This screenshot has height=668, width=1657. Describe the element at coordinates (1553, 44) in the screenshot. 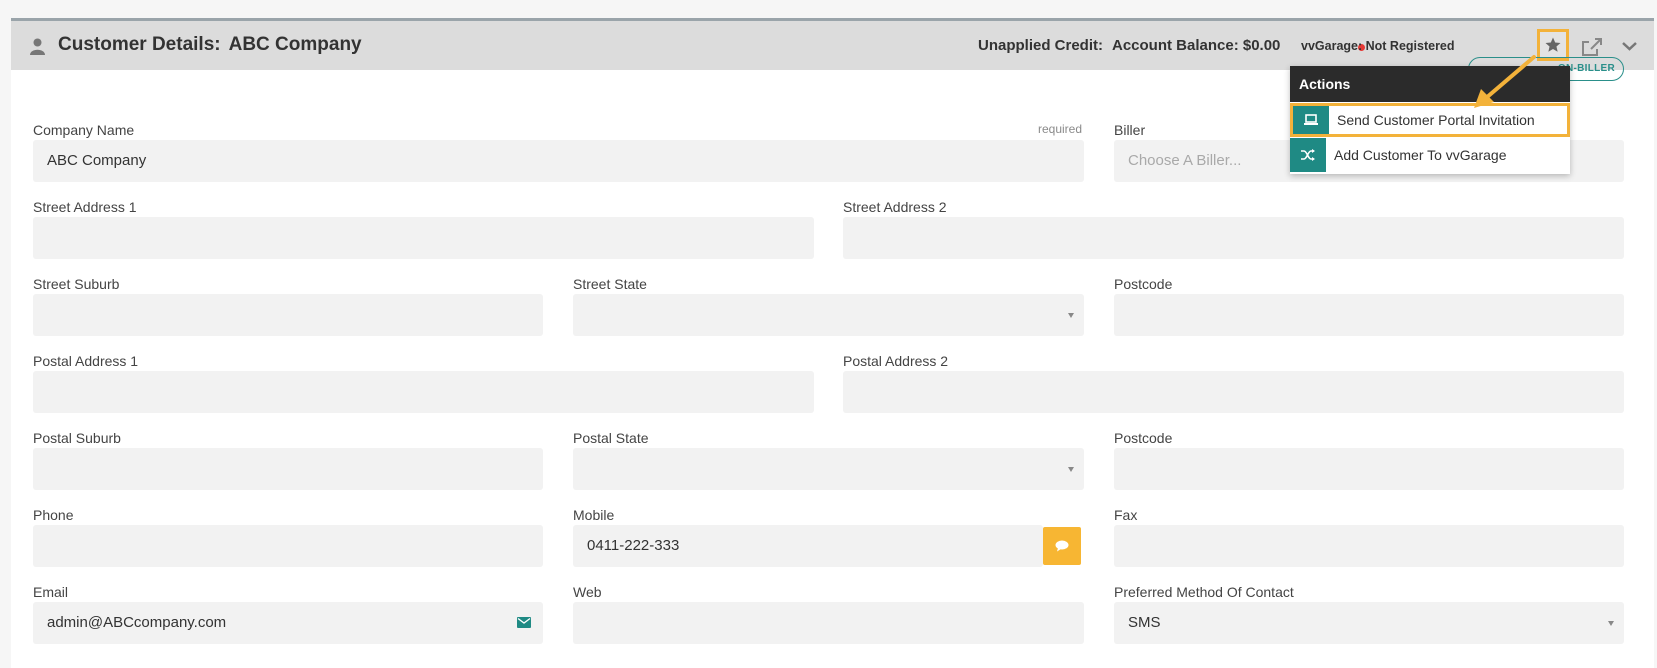

I see `star-icon` at that location.